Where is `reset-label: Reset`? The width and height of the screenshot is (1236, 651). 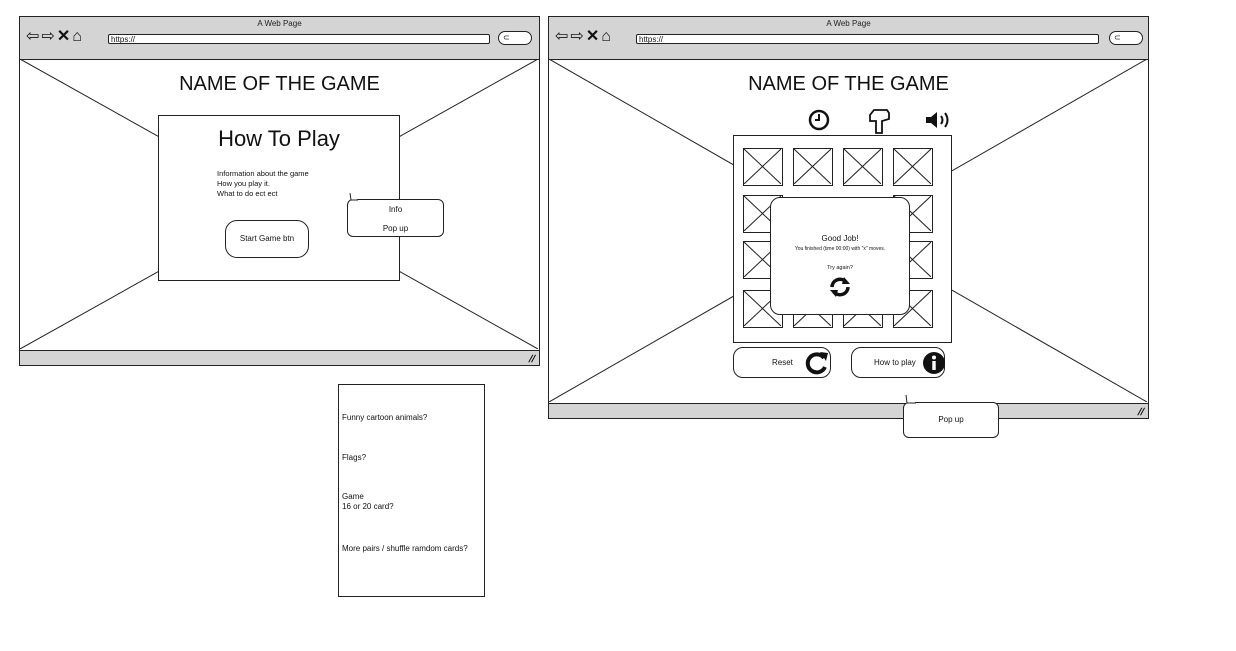 reset-label: Reset is located at coordinates (782, 362).